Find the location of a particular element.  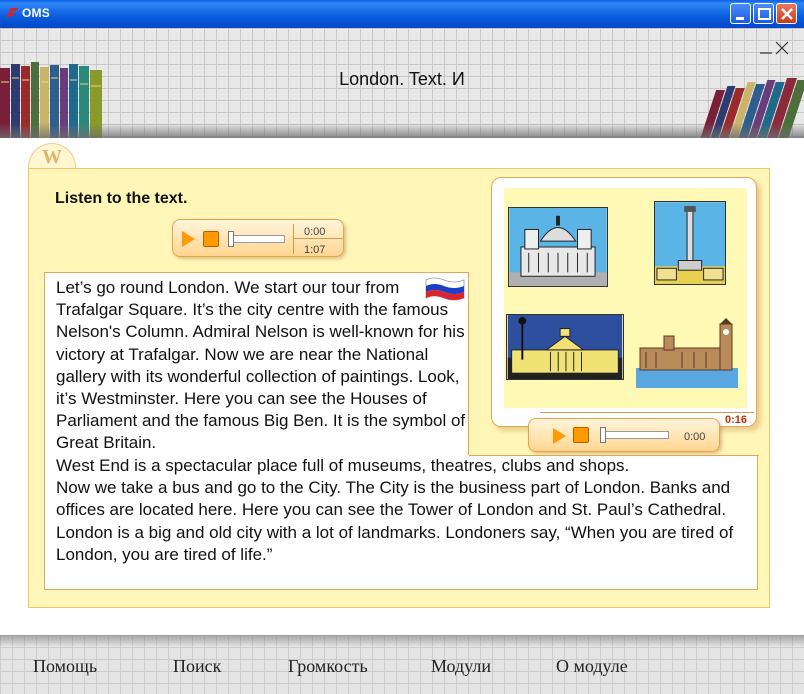

nelsons-column-icon is located at coordinates (690, 243).